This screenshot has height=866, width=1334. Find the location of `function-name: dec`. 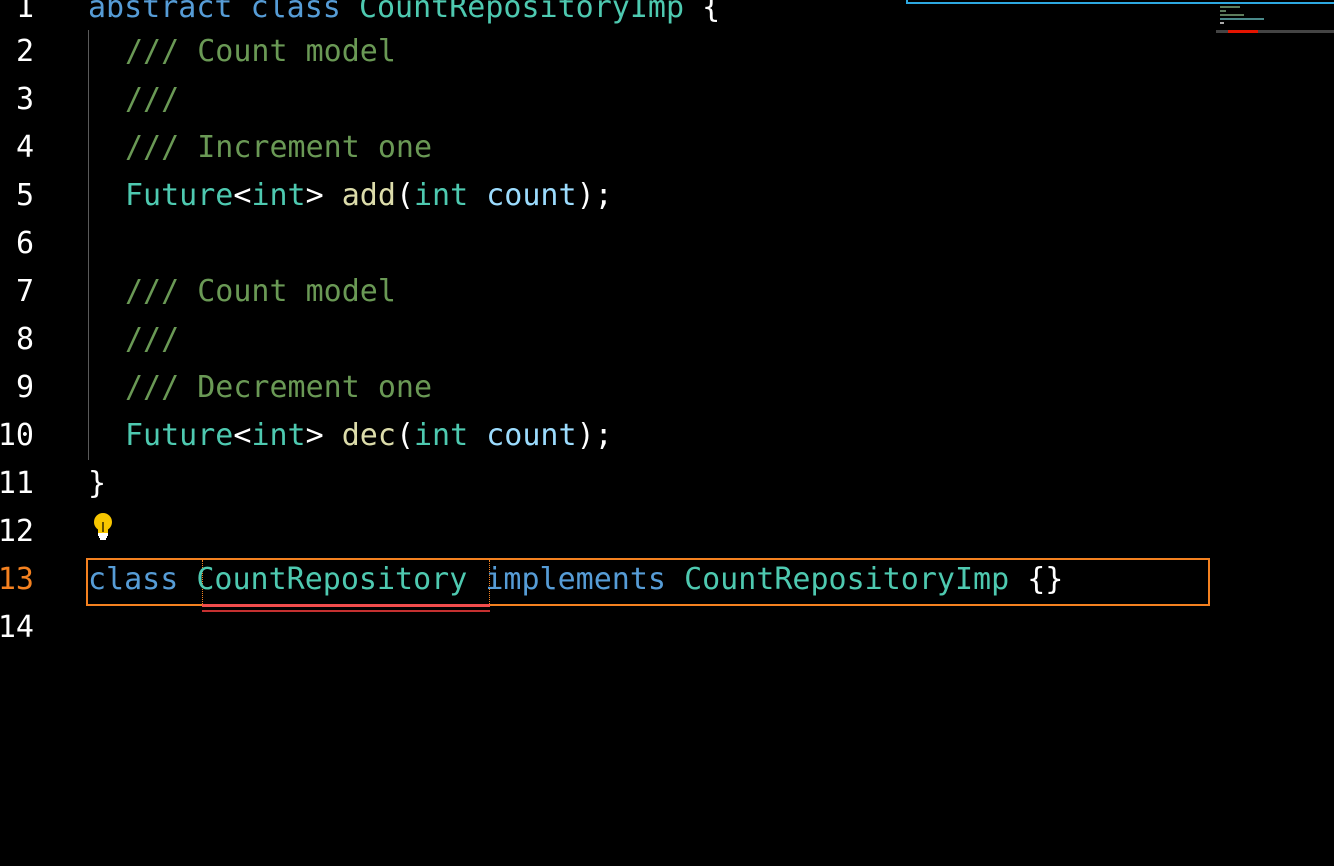

function-name: dec is located at coordinates (368, 435).